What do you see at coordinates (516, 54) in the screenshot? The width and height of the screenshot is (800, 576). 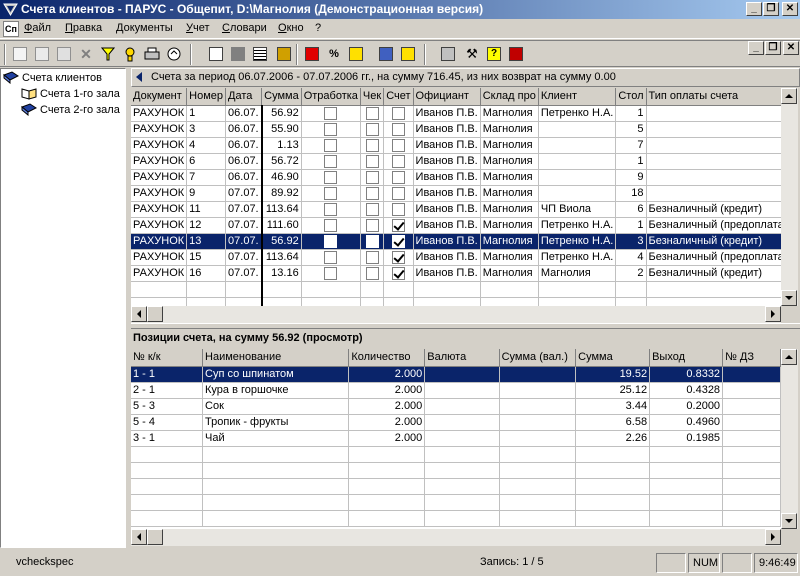 I see `exit-icon` at bounding box center [516, 54].